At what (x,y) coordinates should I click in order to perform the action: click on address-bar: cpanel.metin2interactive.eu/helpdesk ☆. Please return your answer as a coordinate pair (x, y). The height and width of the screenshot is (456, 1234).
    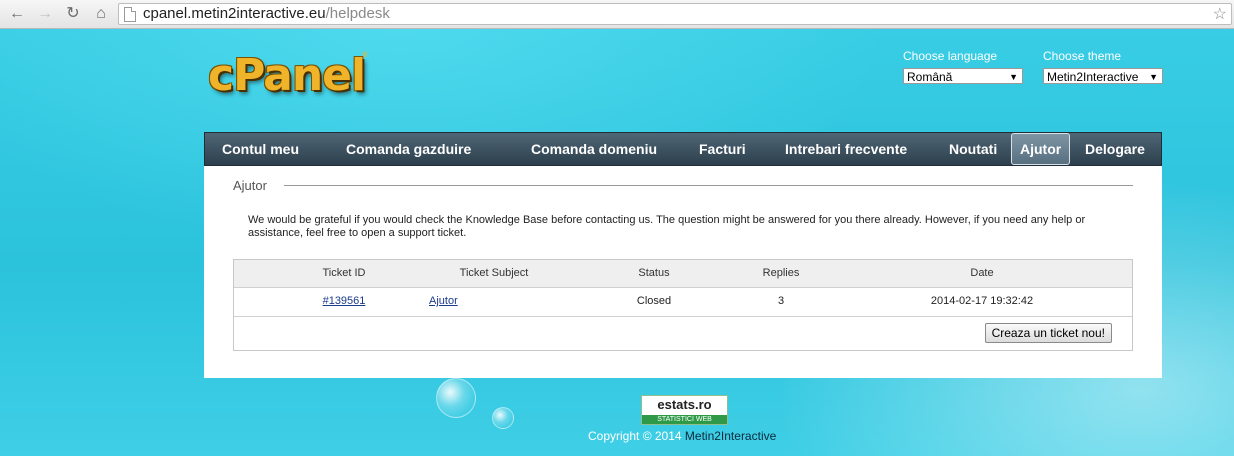
    Looking at the image, I should click on (675, 14).